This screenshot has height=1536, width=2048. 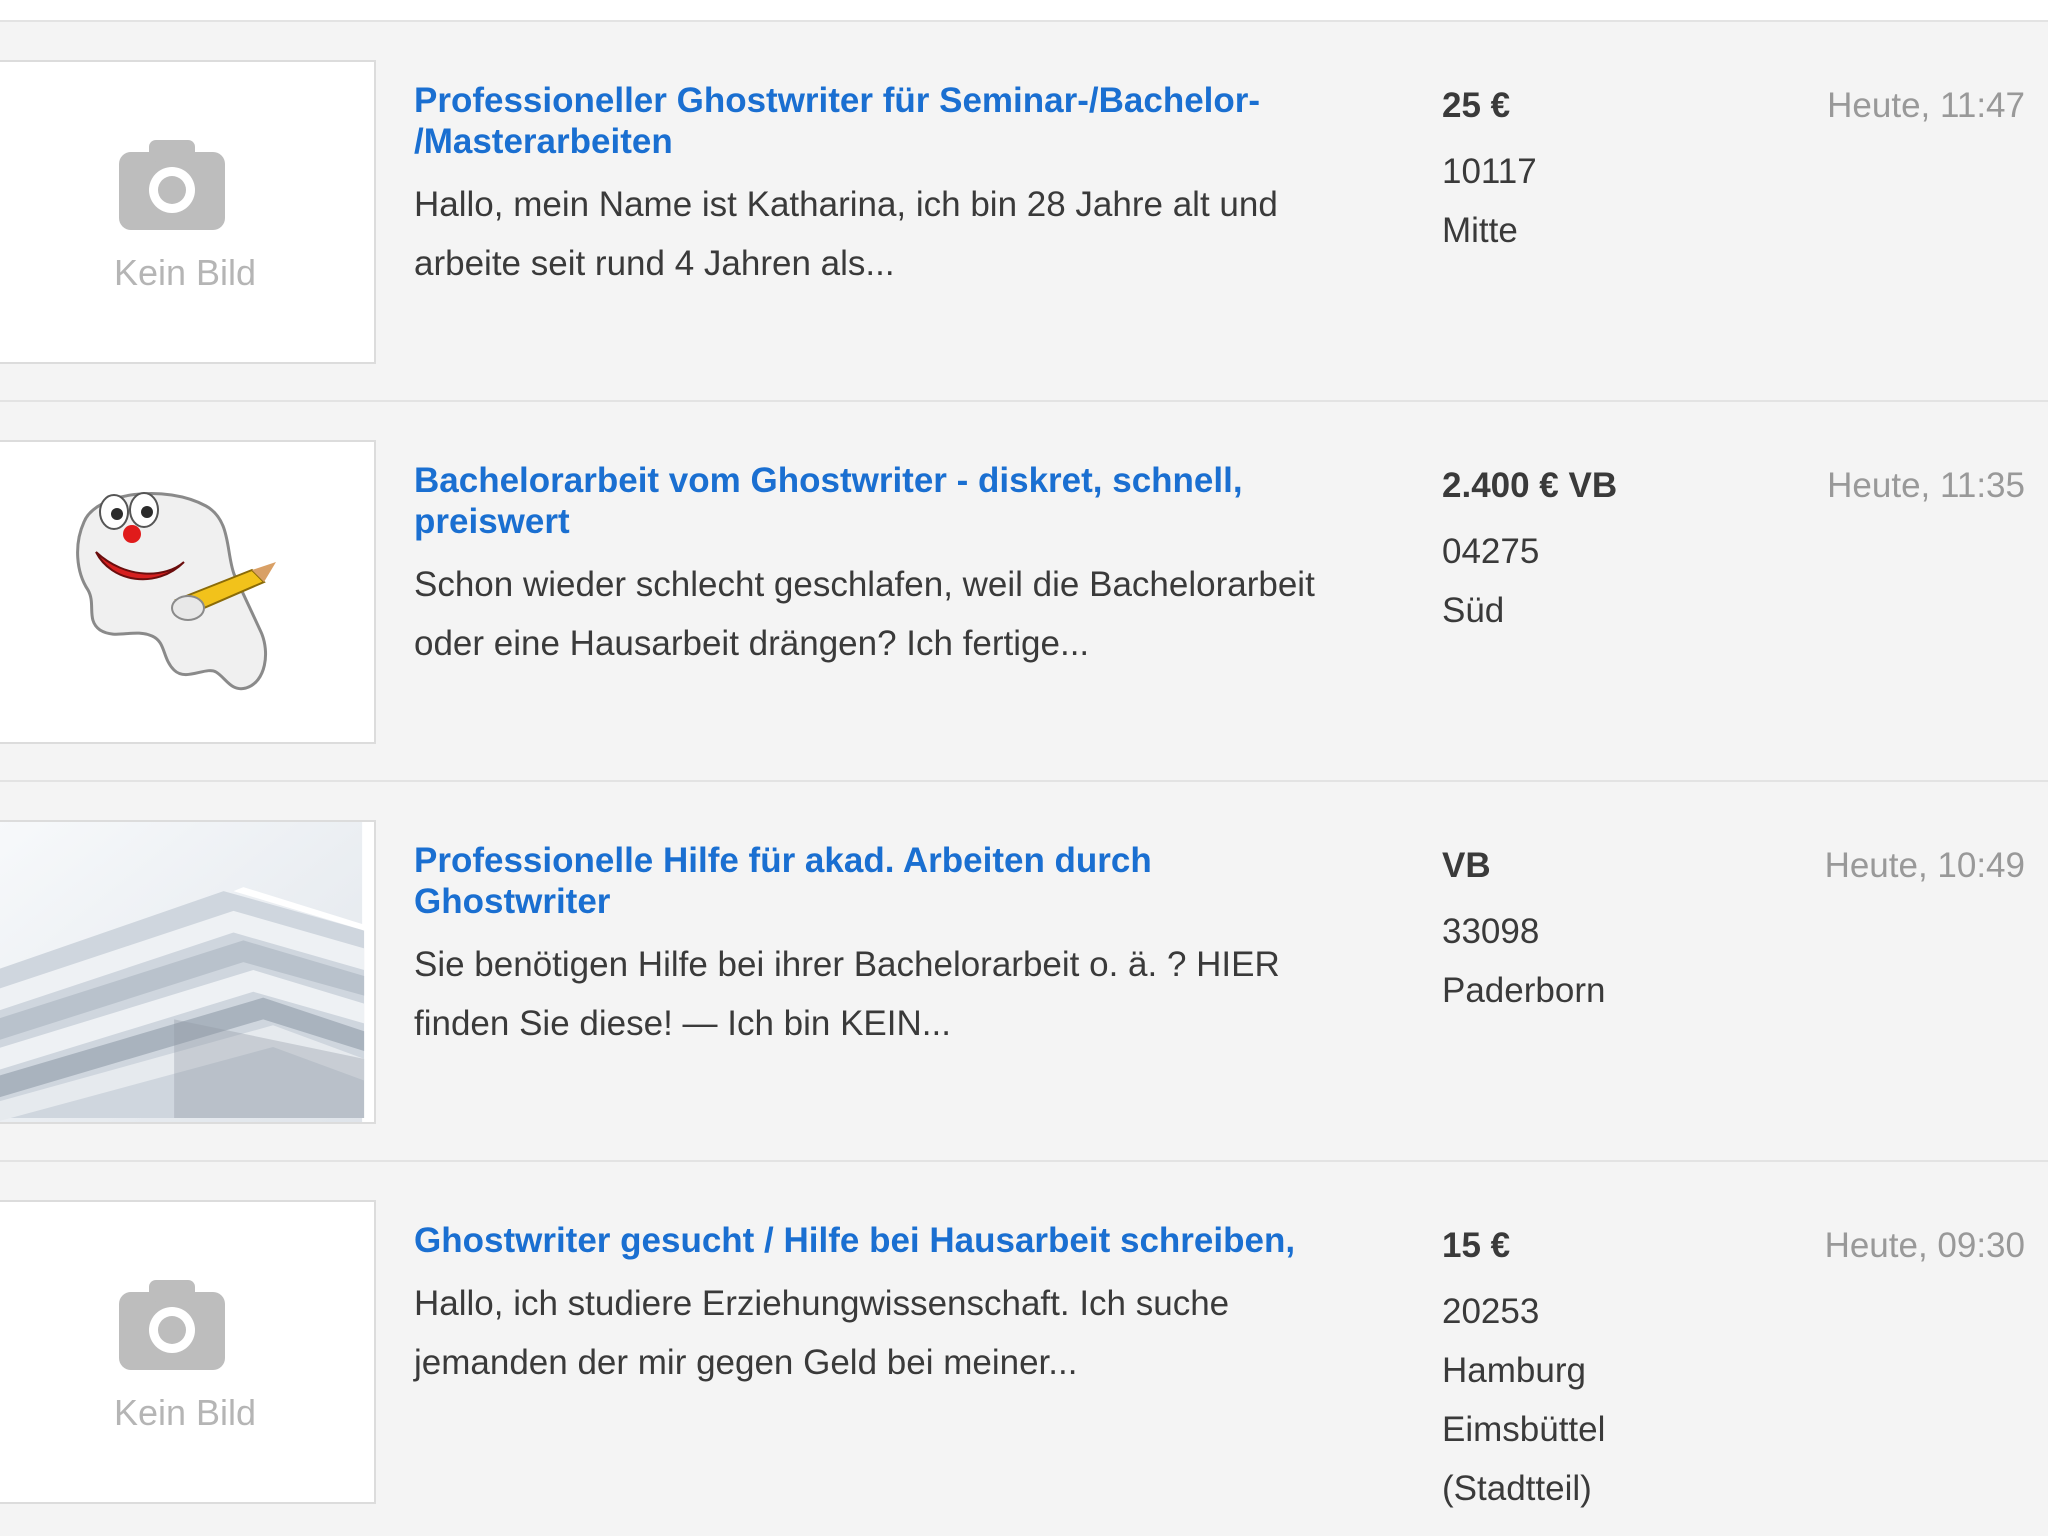 I want to click on ghost-with-pencil-icon, so click(x=176, y=591).